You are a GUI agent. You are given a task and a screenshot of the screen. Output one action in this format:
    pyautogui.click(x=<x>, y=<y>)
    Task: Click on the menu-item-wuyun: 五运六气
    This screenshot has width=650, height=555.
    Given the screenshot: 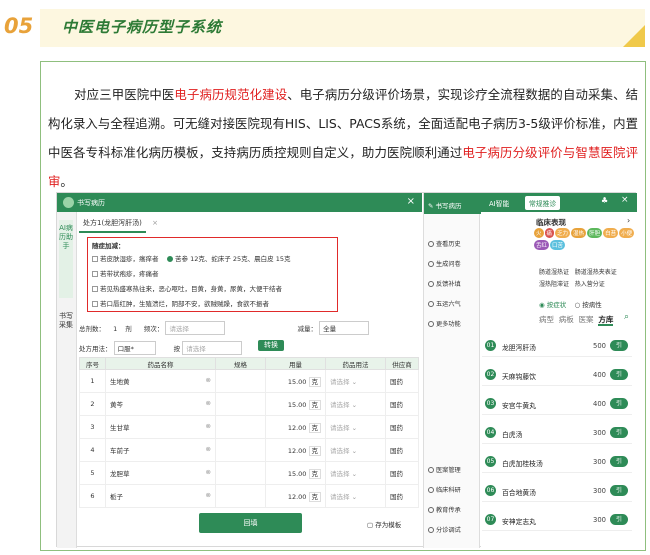 What is the action you would take?
    pyautogui.click(x=444, y=303)
    